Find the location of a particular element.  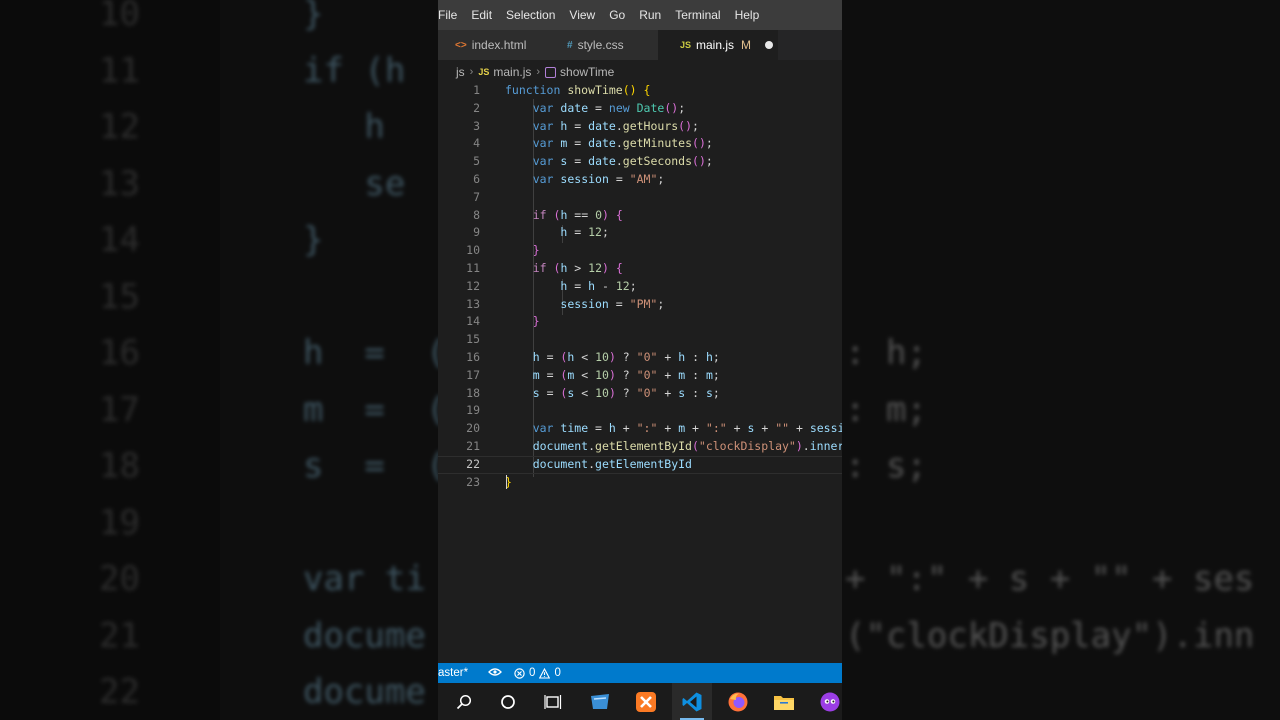

status-bar: aster* 0 0 is located at coordinates (640, 673).